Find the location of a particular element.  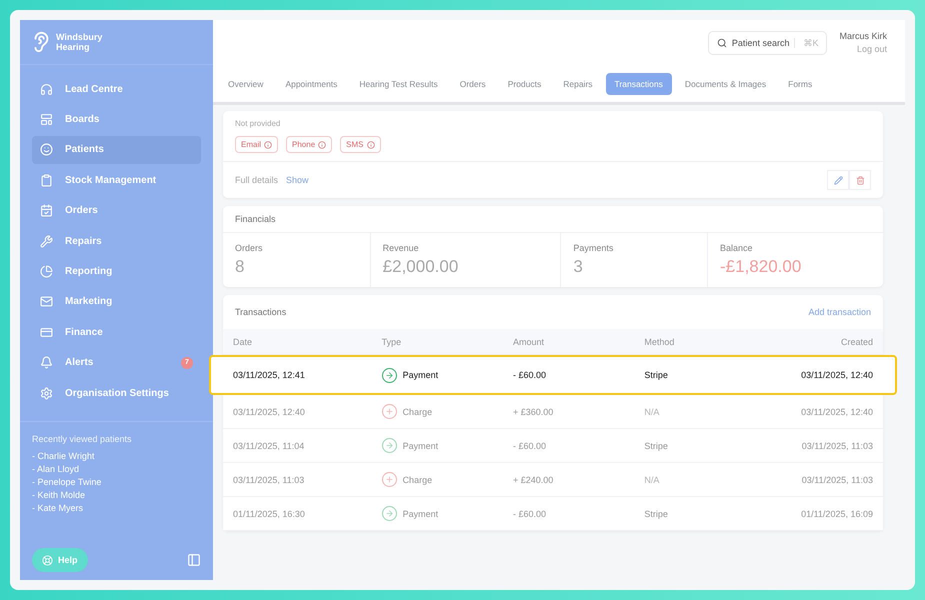

tab: Orders is located at coordinates (472, 83).